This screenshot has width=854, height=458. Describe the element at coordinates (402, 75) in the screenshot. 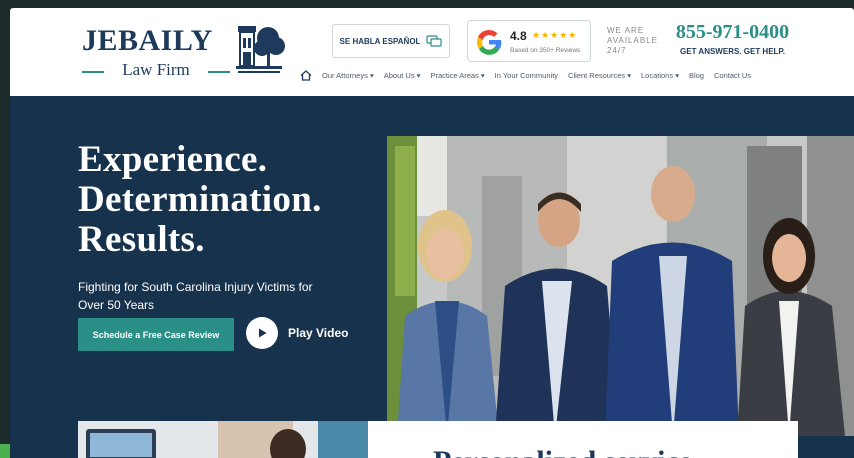

I see `nav-item-about-us: About Us ▾` at that location.